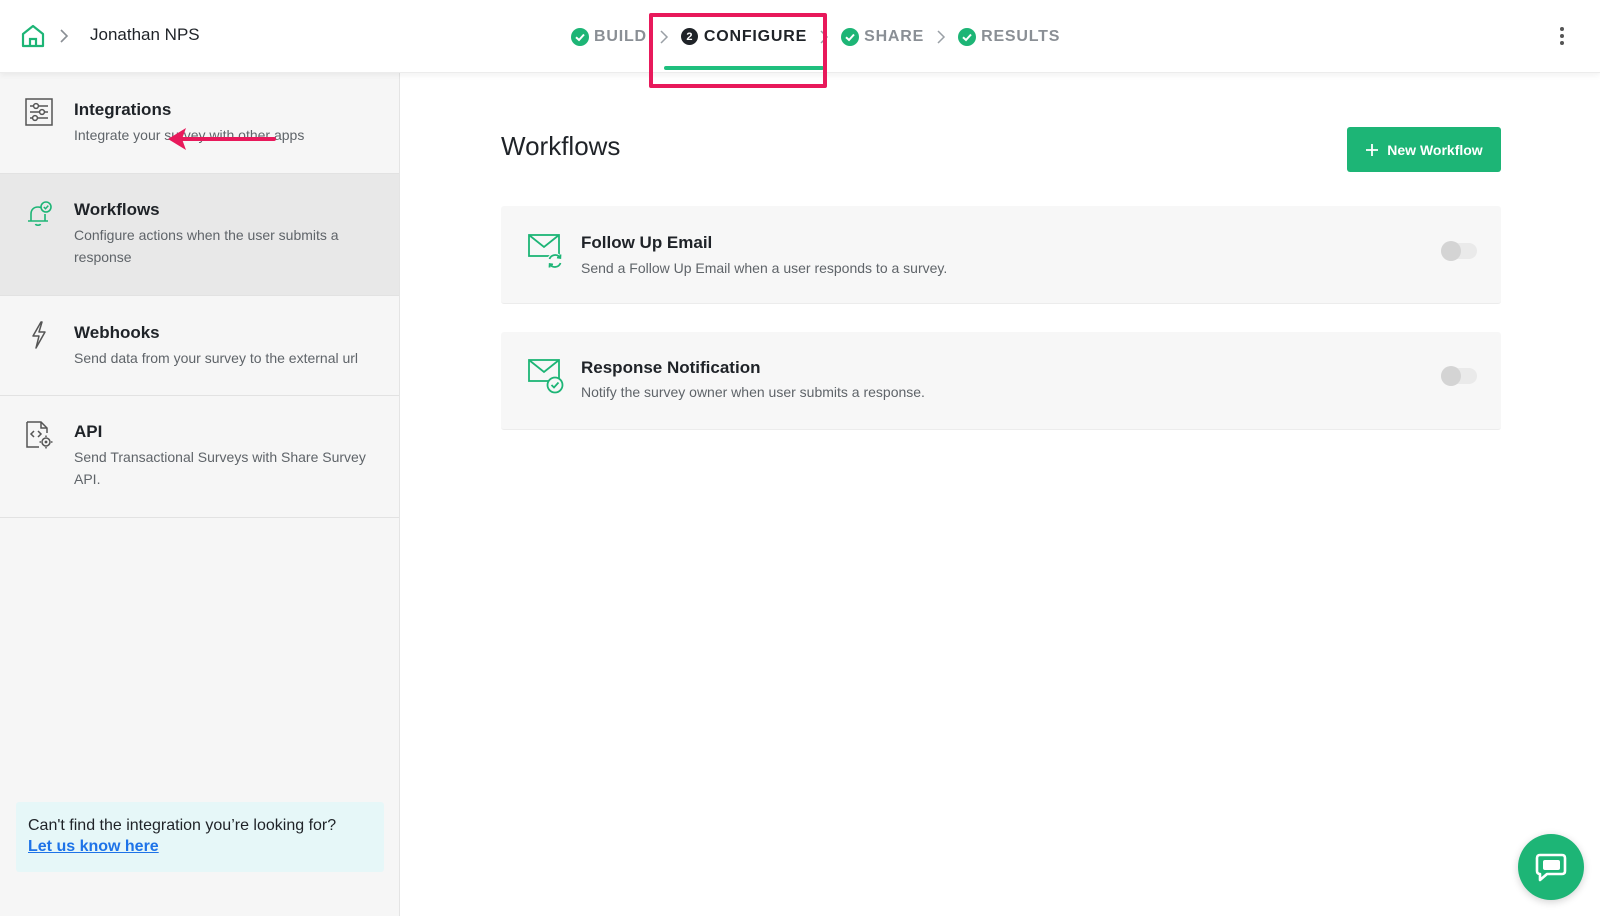 The width and height of the screenshot is (1600, 916). I want to click on step-navigation: BUILD 2 CONFIGURE SHARE RESULTS, so click(815, 36).